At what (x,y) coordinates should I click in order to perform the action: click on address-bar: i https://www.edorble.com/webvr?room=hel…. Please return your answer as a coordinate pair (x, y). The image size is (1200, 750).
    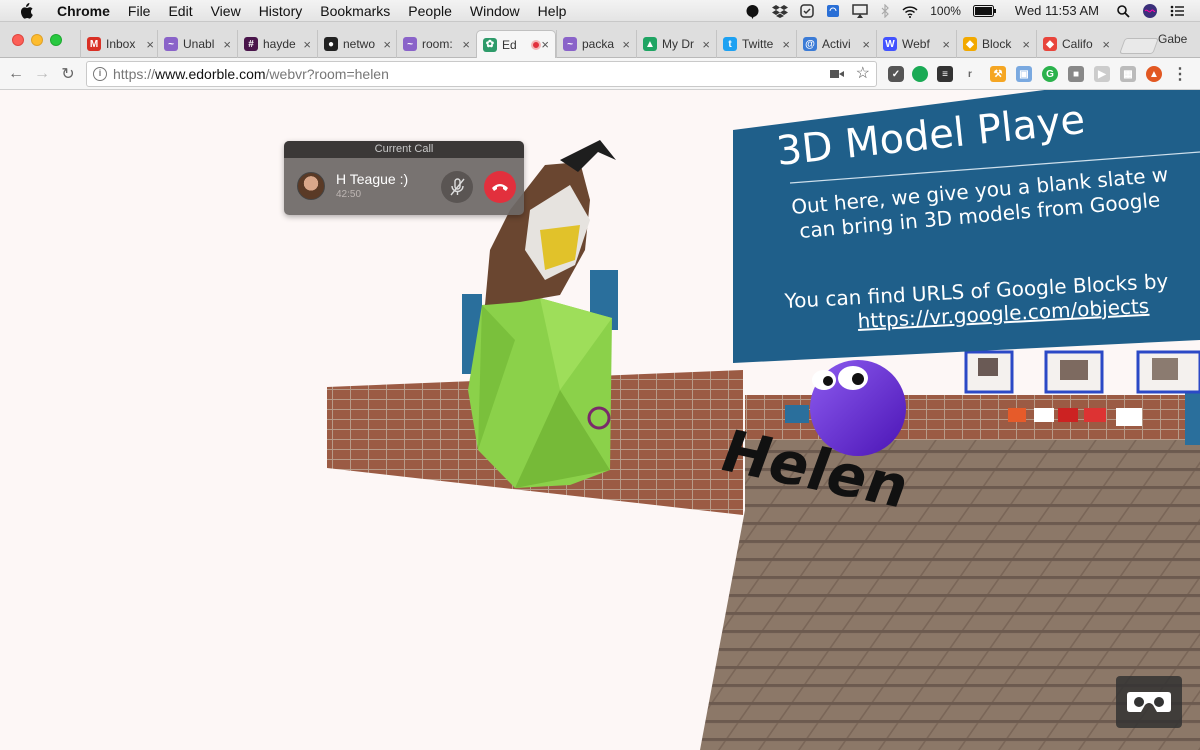
    Looking at the image, I should click on (481, 74).